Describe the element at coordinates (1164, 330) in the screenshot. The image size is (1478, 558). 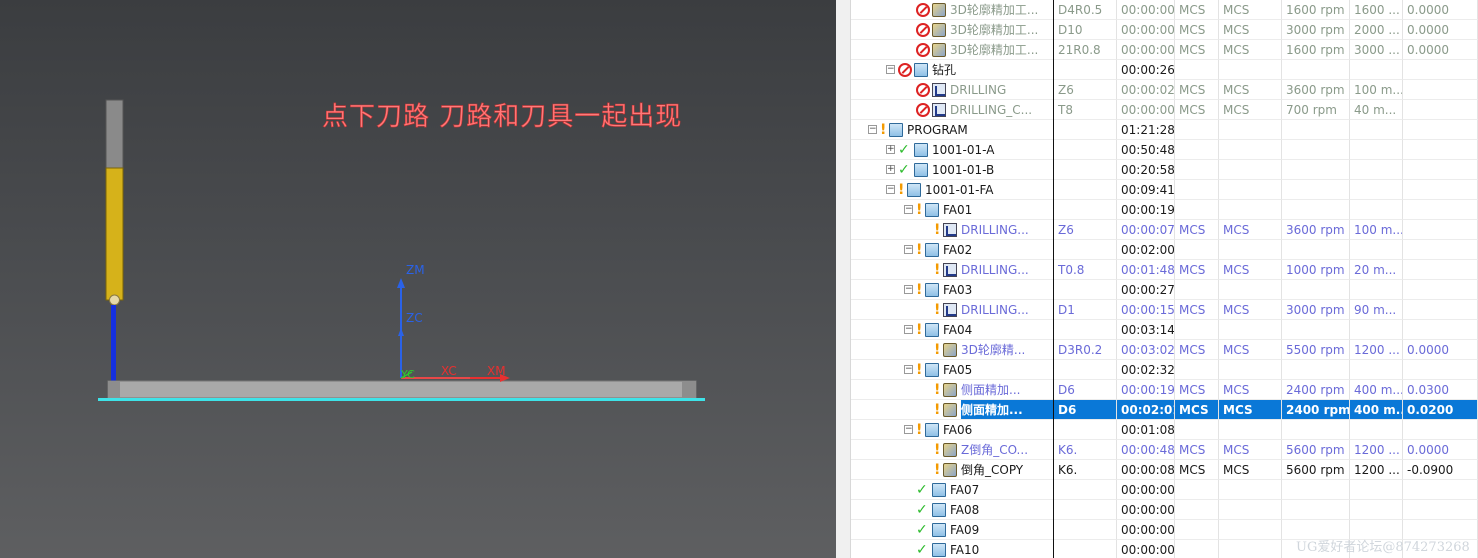
I see `table-row: −! FA04 00:03:14` at that location.